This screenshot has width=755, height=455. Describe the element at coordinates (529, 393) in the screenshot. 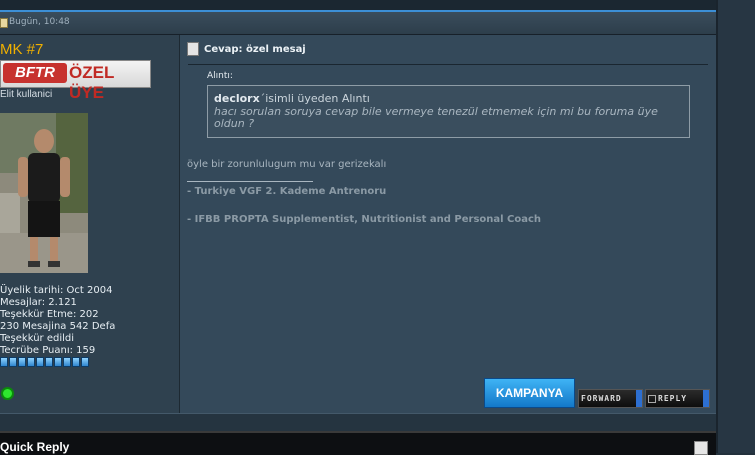

I see `kampanya-button: KAMPANYA` at that location.